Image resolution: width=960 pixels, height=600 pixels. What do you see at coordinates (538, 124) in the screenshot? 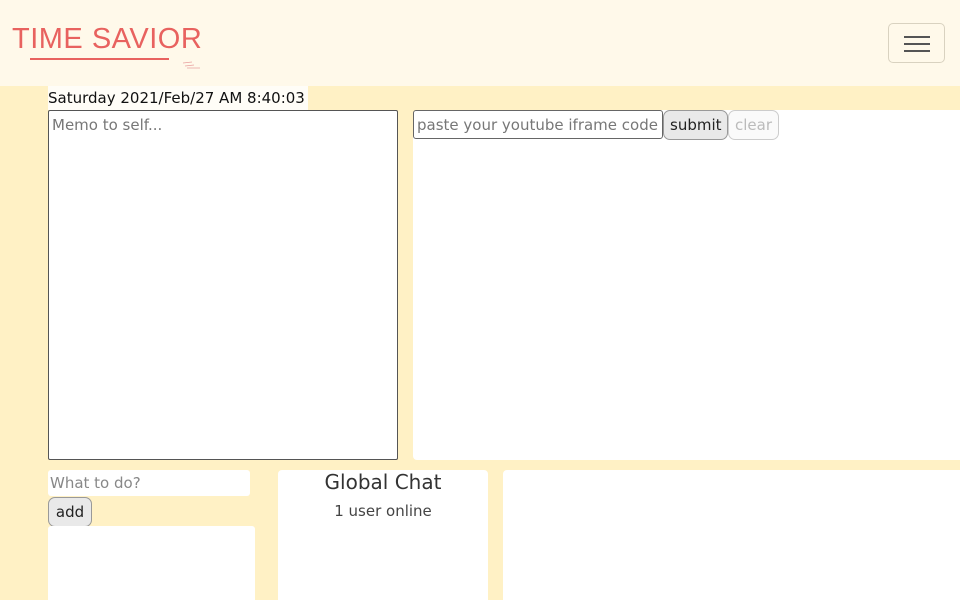
I see `youtube-iframe-input` at bounding box center [538, 124].